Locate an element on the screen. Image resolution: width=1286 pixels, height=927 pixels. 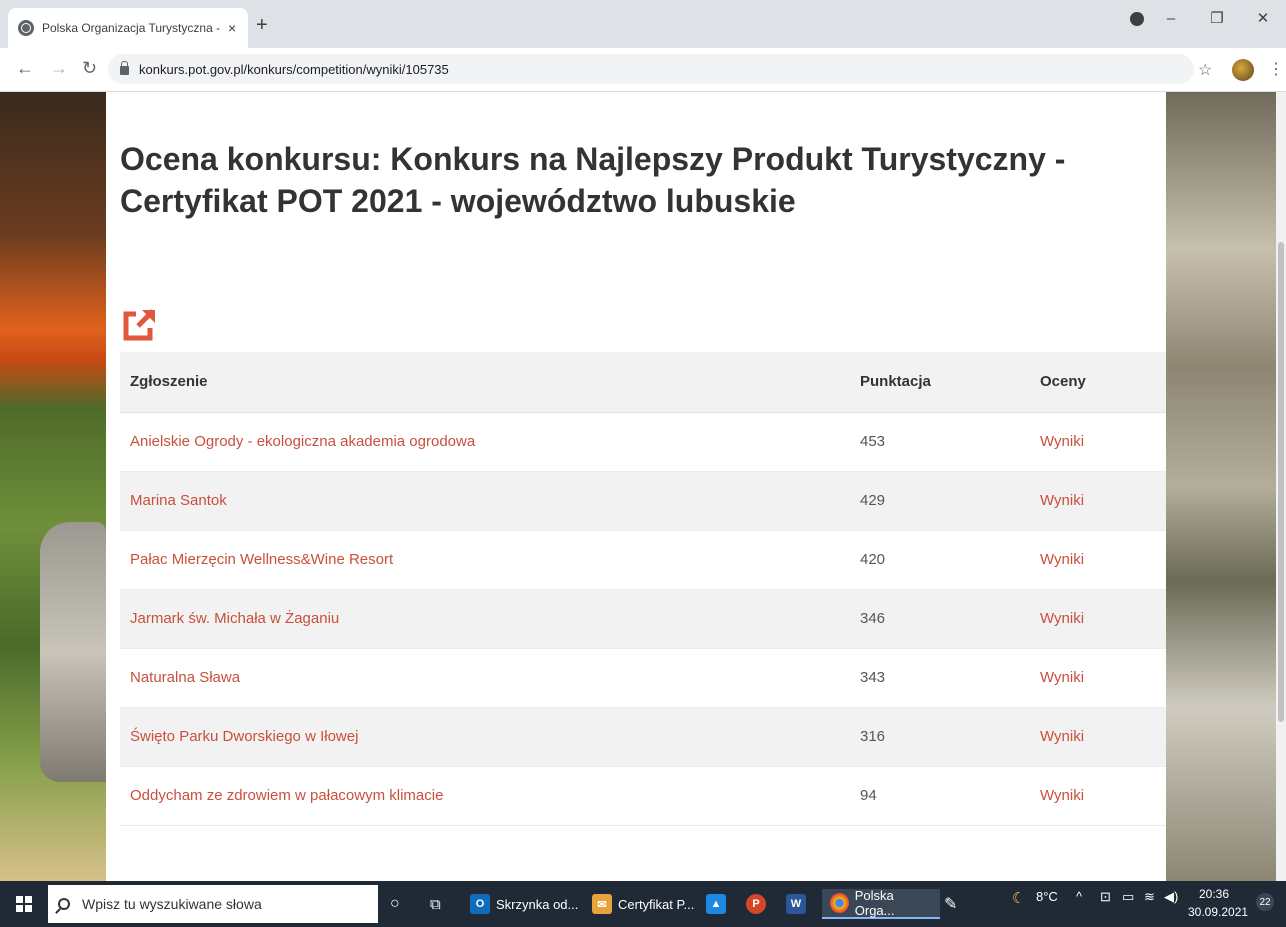
back-arrow-icon: ← is located at coordinates (25, 68).